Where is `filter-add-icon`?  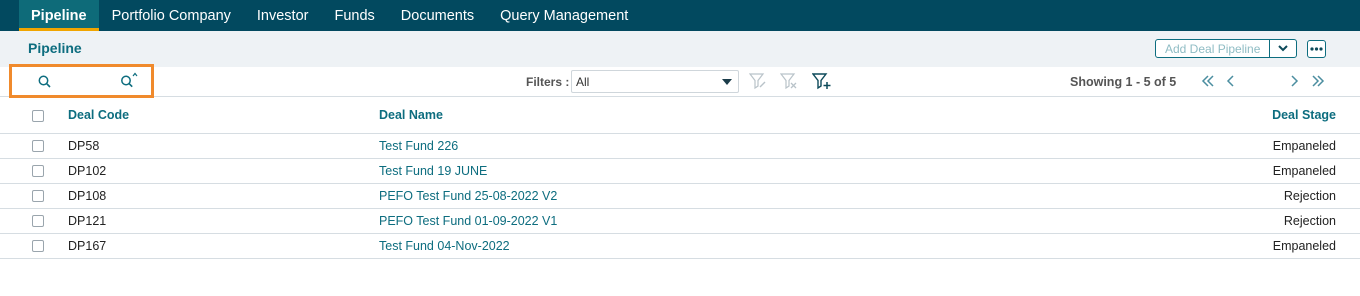 filter-add-icon is located at coordinates (821, 83).